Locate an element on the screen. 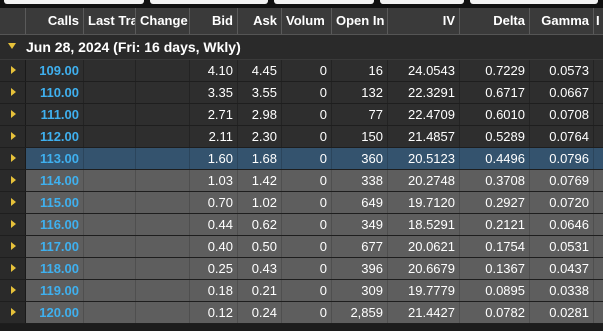 The image size is (603, 331). strike-cell: 110.00 is located at coordinates (55, 92).